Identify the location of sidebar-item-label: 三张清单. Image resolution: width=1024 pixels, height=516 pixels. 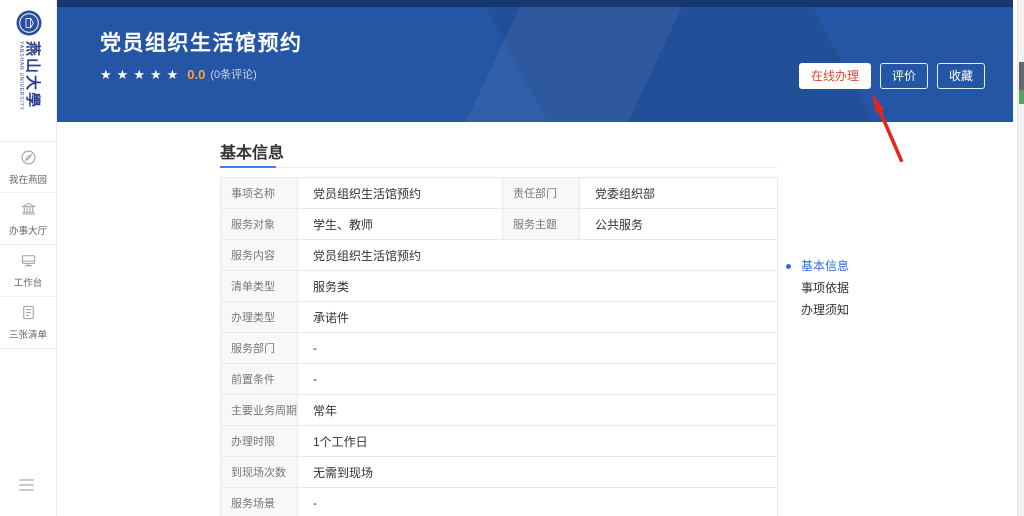
(28, 335).